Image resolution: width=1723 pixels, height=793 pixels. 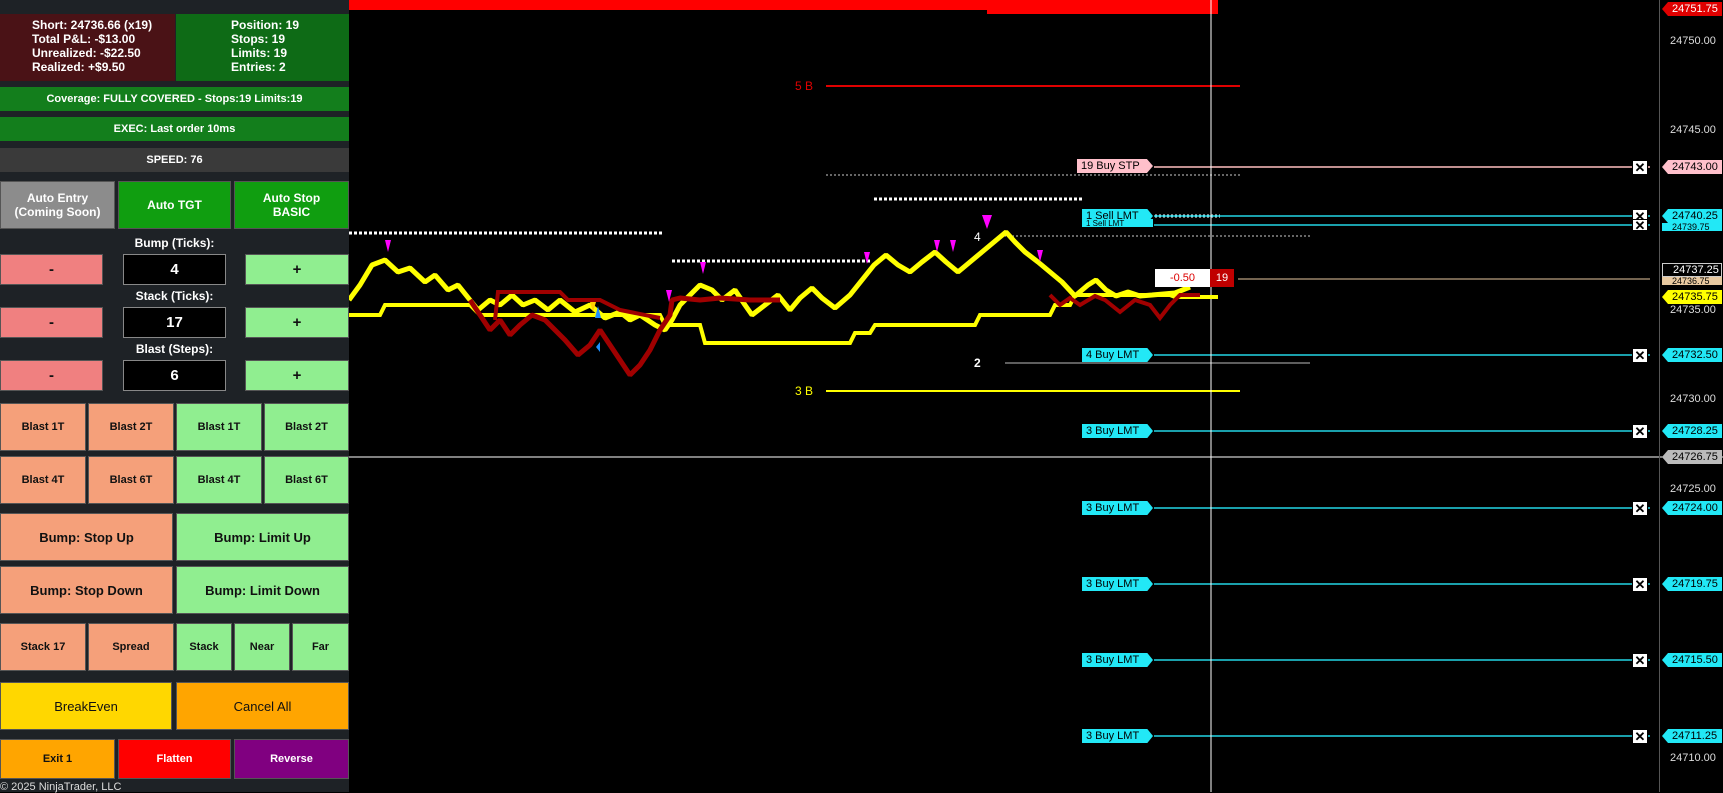 What do you see at coordinates (306, 480) in the screenshot?
I see `blast-6t-long-button: Blast 6T` at bounding box center [306, 480].